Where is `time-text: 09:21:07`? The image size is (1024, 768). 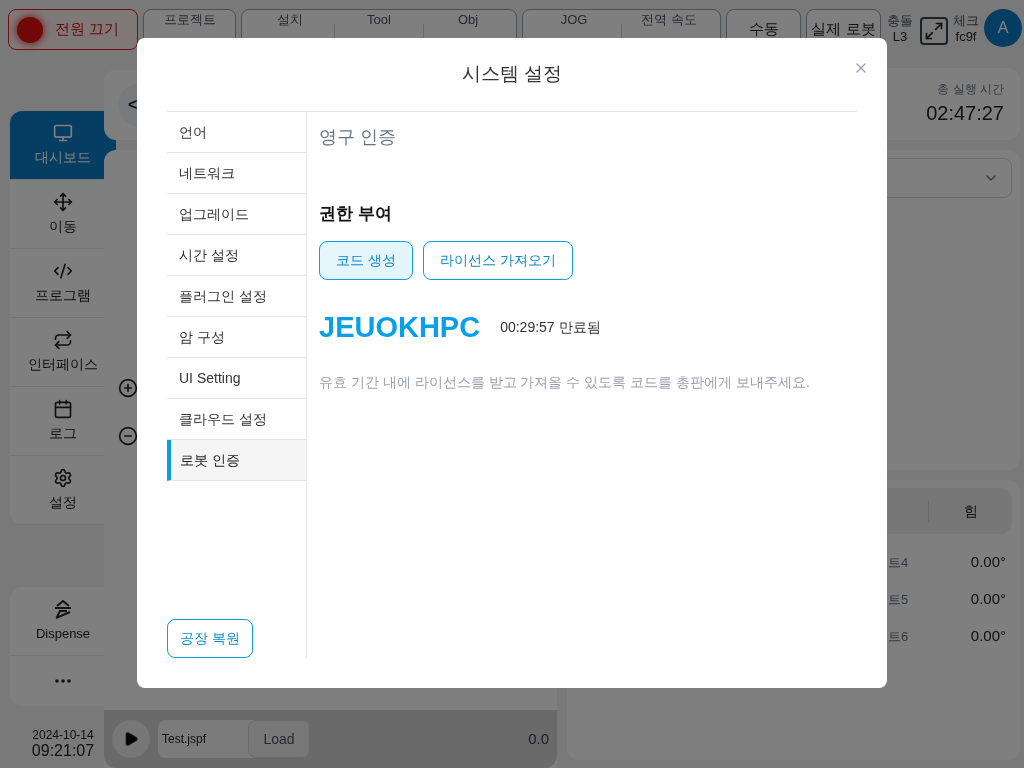 time-text: 09:21:07 is located at coordinates (63, 751).